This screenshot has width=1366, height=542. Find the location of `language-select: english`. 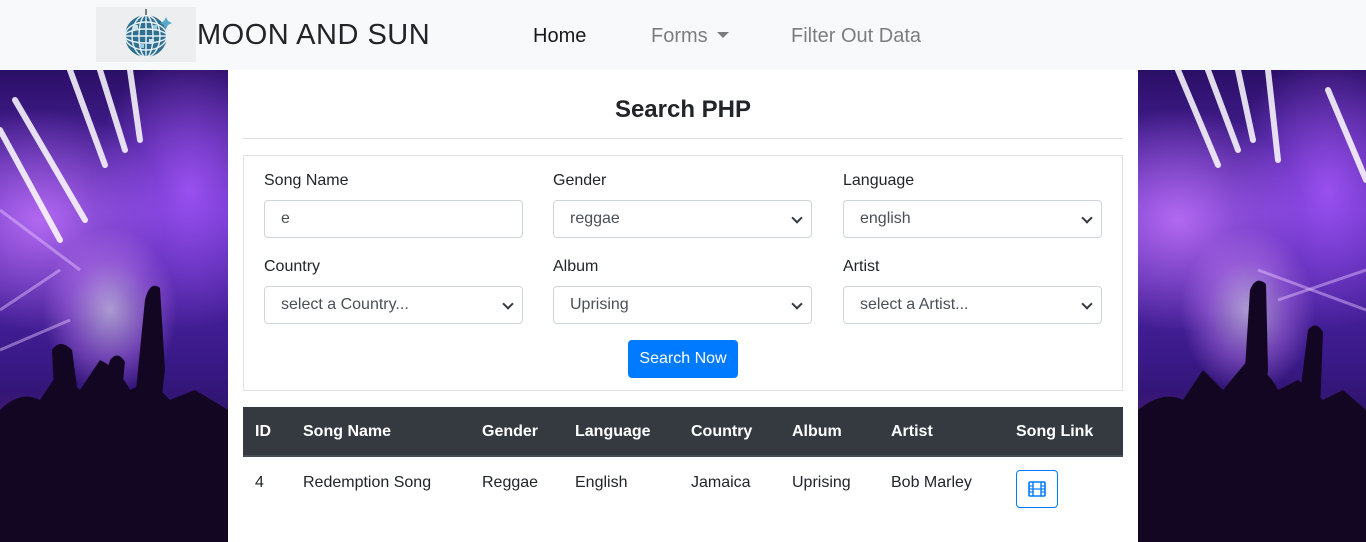

language-select: english is located at coordinates (972, 219).